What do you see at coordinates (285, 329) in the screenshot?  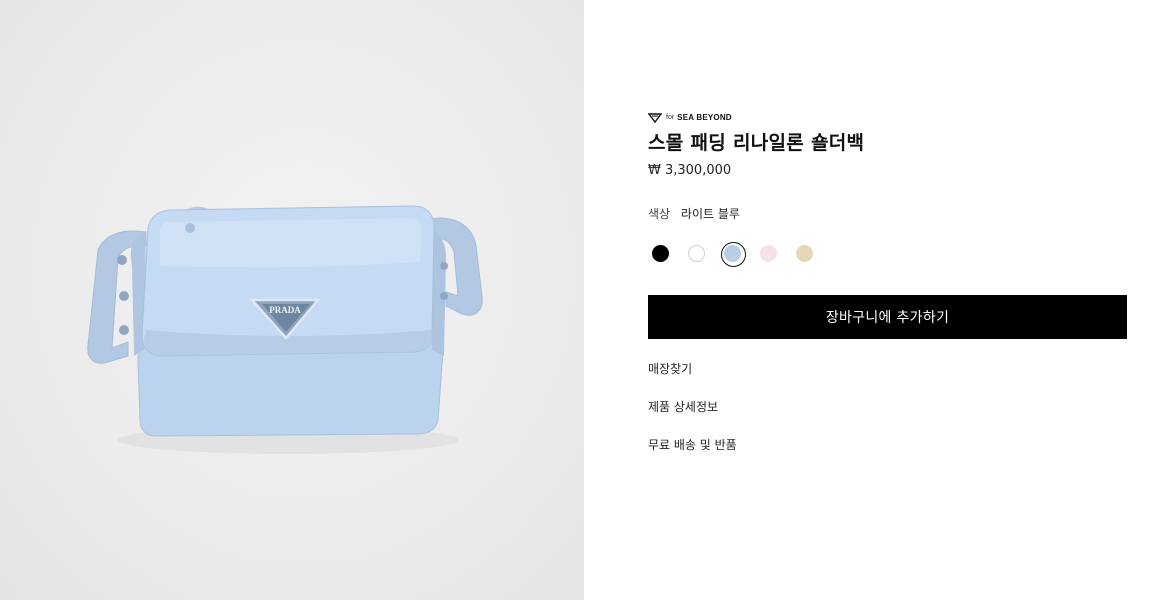 I see `shoulder-bag-image: PRADA` at bounding box center [285, 329].